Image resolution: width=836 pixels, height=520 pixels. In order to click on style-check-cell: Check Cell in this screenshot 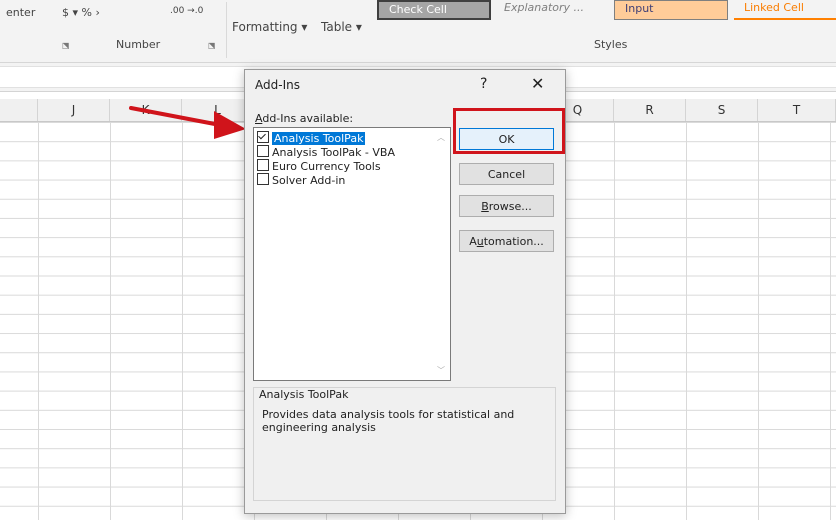, I will do `click(434, 10)`.